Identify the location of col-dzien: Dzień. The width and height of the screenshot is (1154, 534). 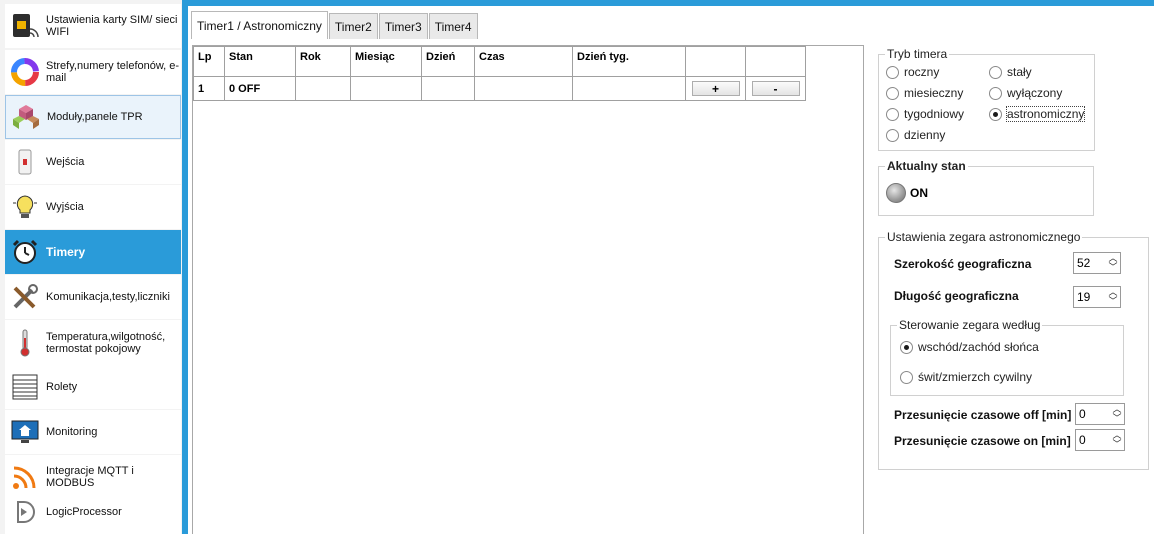
(448, 61).